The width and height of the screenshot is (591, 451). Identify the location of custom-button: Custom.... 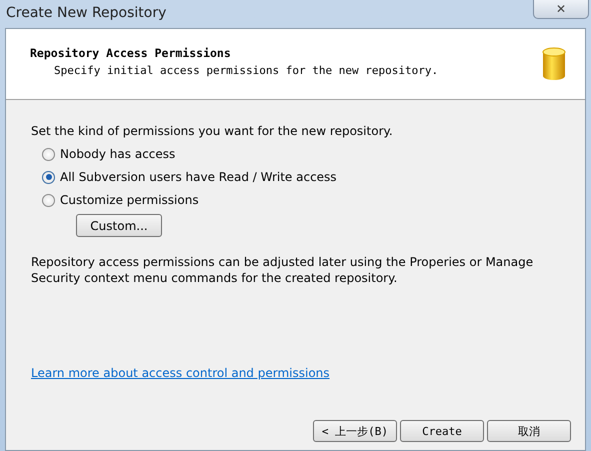
(119, 225).